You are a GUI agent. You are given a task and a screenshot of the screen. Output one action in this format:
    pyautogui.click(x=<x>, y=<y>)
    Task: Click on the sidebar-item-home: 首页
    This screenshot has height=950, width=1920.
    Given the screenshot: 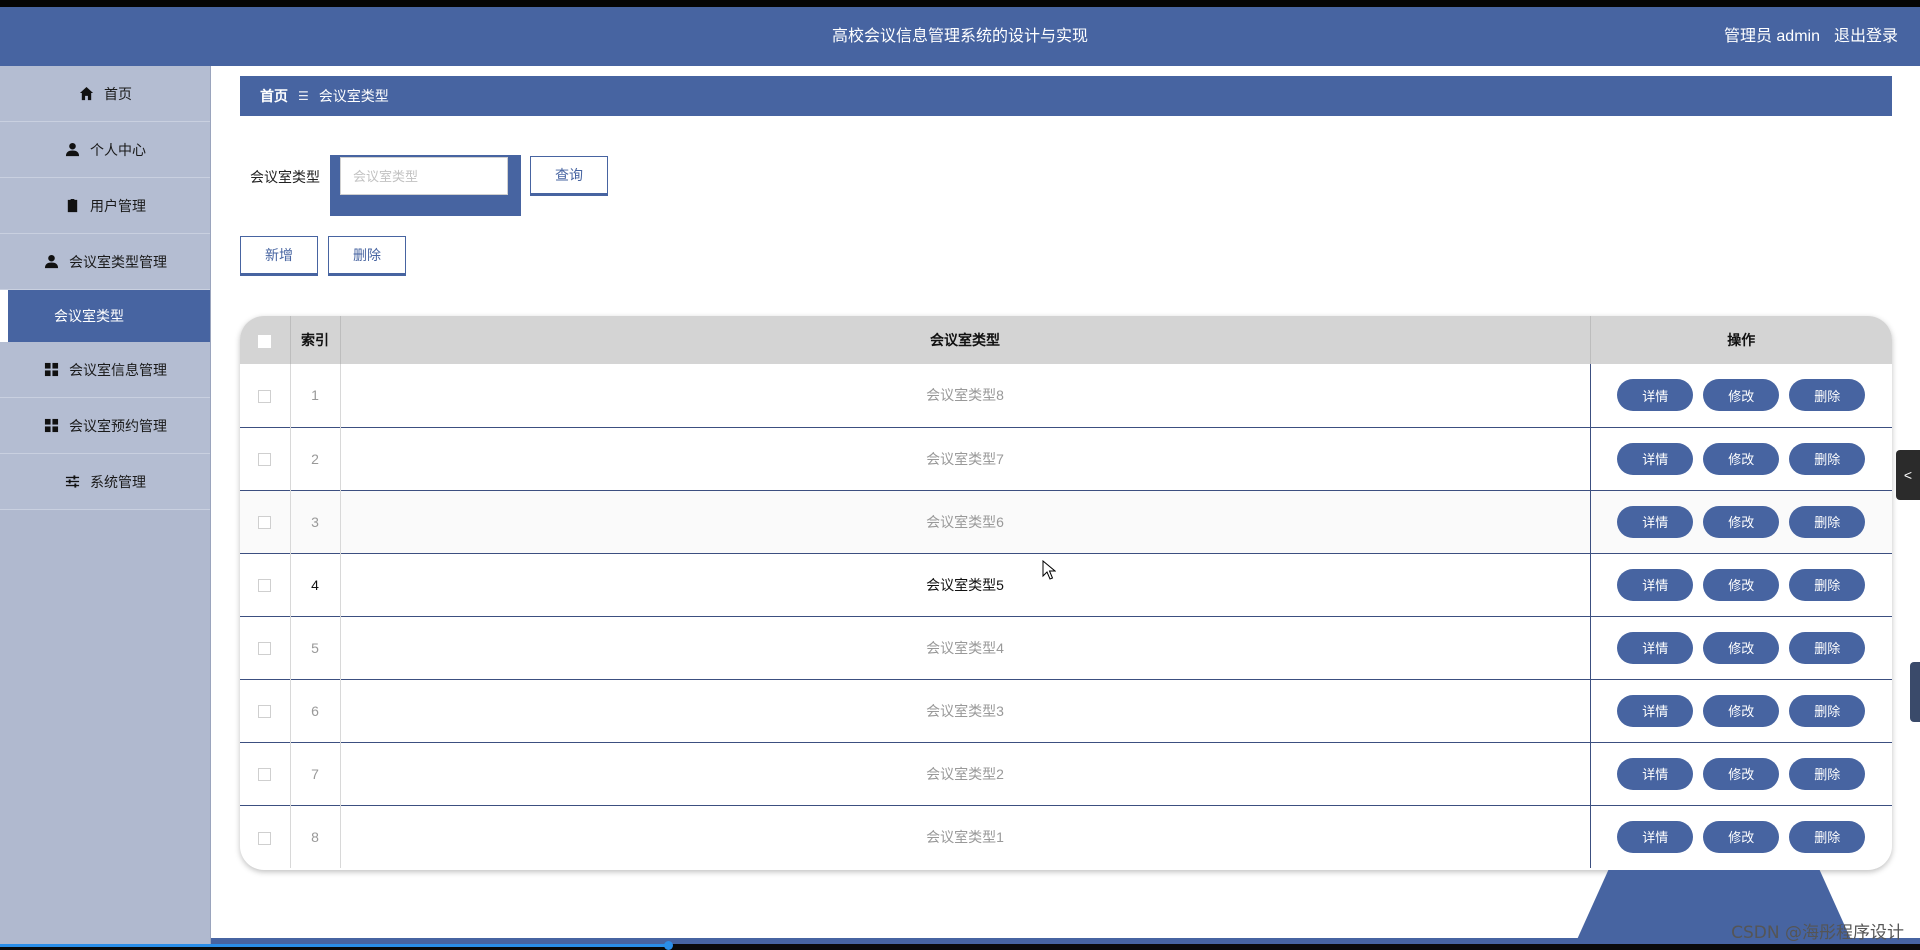 What is the action you would take?
    pyautogui.click(x=105, y=94)
    